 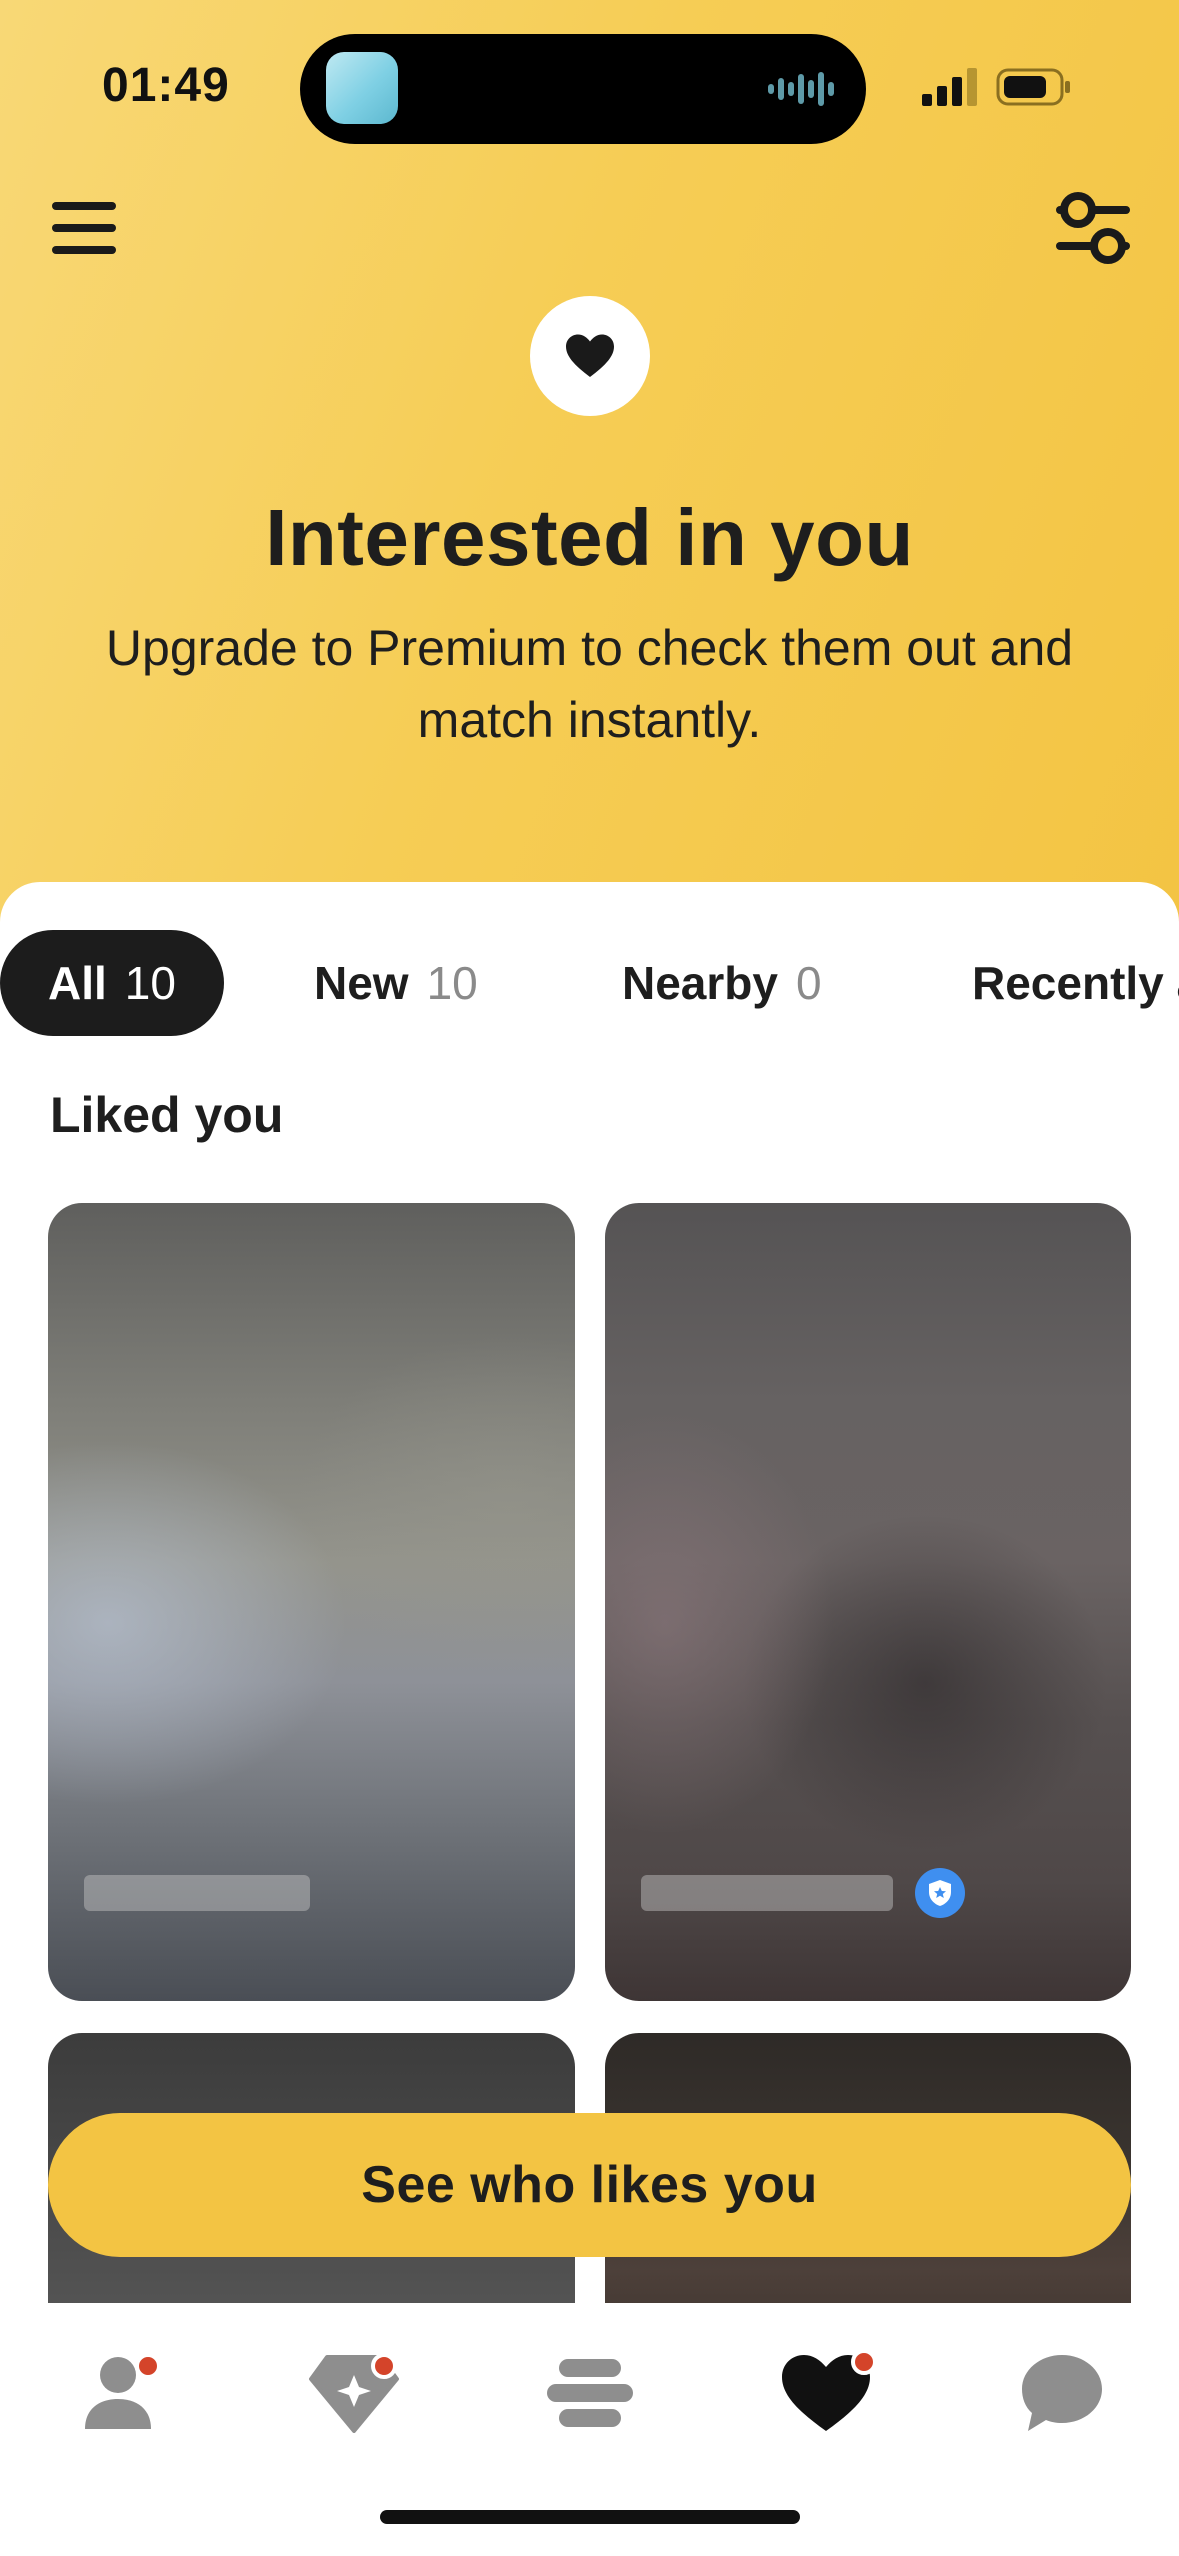 I want to click on filter-tabs: All 10 New 10 Nearby 0 Recently a, so click(x=589, y=983).